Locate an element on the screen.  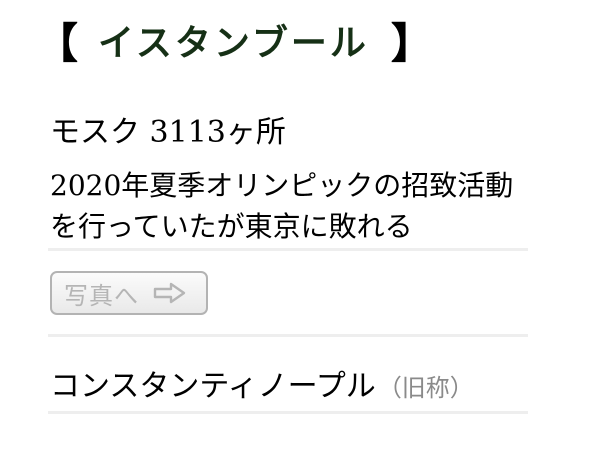
go-to-photos-button: 写真へ is located at coordinates (129, 293).